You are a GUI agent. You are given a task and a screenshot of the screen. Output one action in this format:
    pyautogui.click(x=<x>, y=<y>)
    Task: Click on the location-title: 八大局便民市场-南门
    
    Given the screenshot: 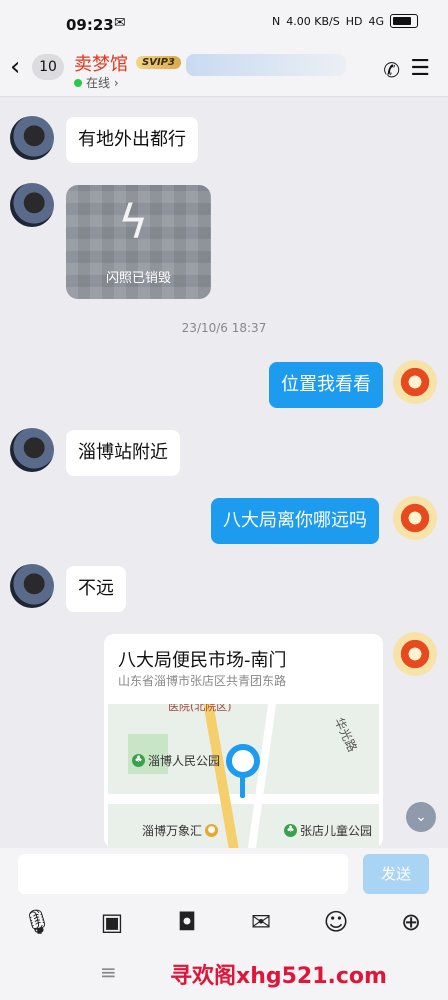 What is the action you would take?
    pyautogui.click(x=202, y=660)
    